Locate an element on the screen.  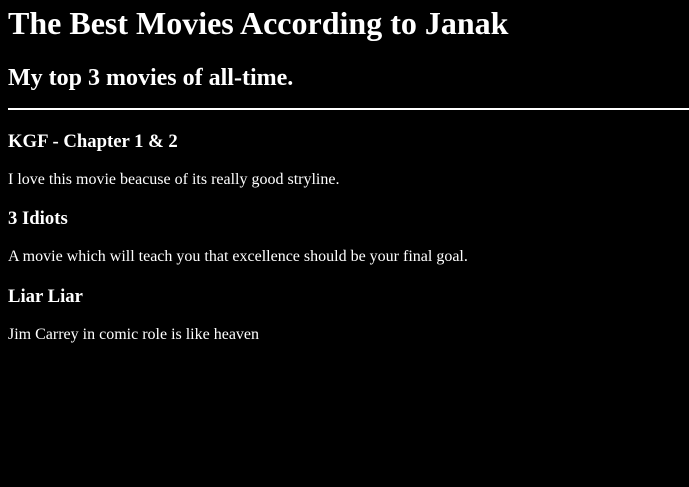
movie-title-1: KGF - Chapter 1 & 2 is located at coordinates (93, 141).